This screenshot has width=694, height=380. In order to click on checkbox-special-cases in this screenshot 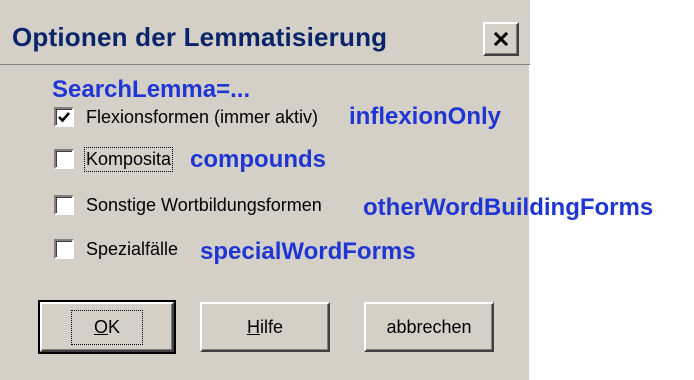, I will do `click(64, 249)`.